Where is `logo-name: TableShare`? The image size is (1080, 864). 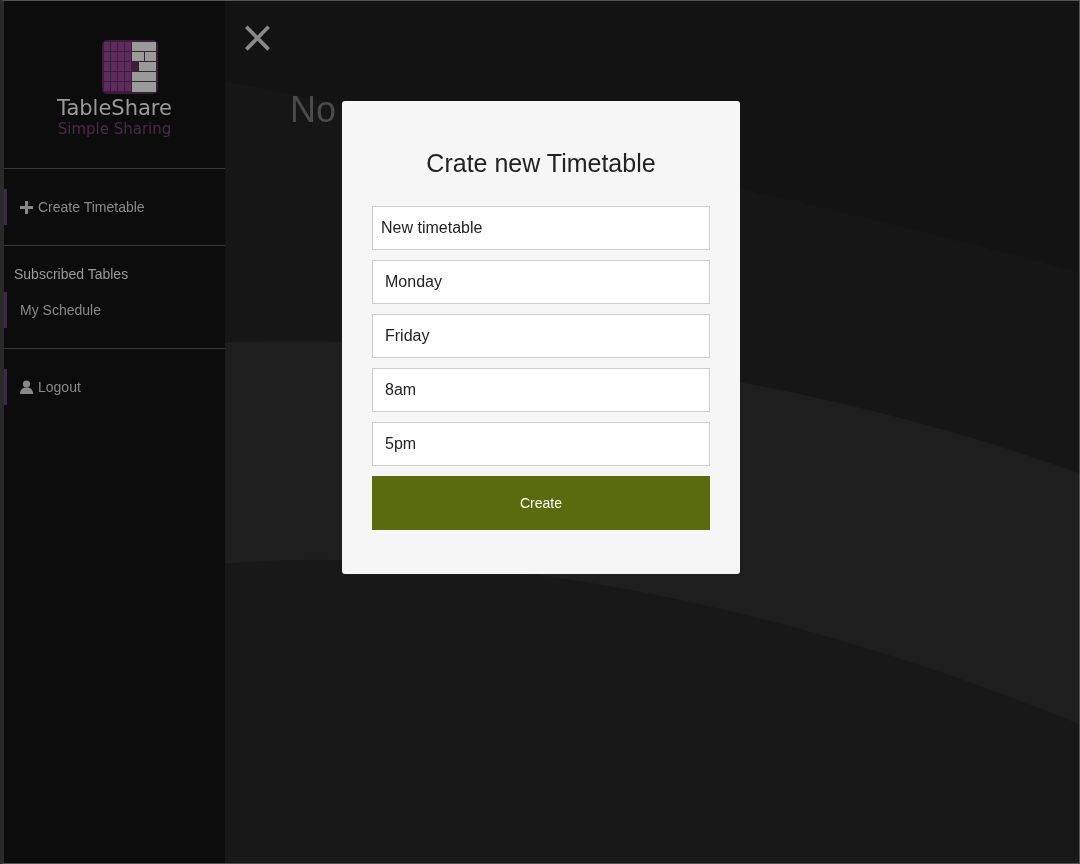 logo-name: TableShare is located at coordinates (114, 108).